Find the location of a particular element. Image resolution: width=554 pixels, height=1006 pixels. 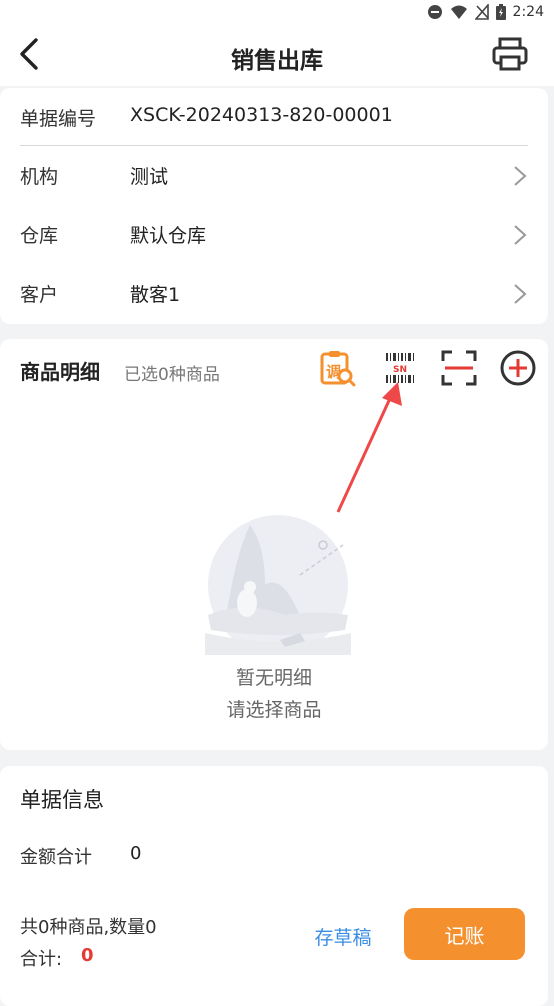

doc-info-title: 单据信息 is located at coordinates (62, 800).